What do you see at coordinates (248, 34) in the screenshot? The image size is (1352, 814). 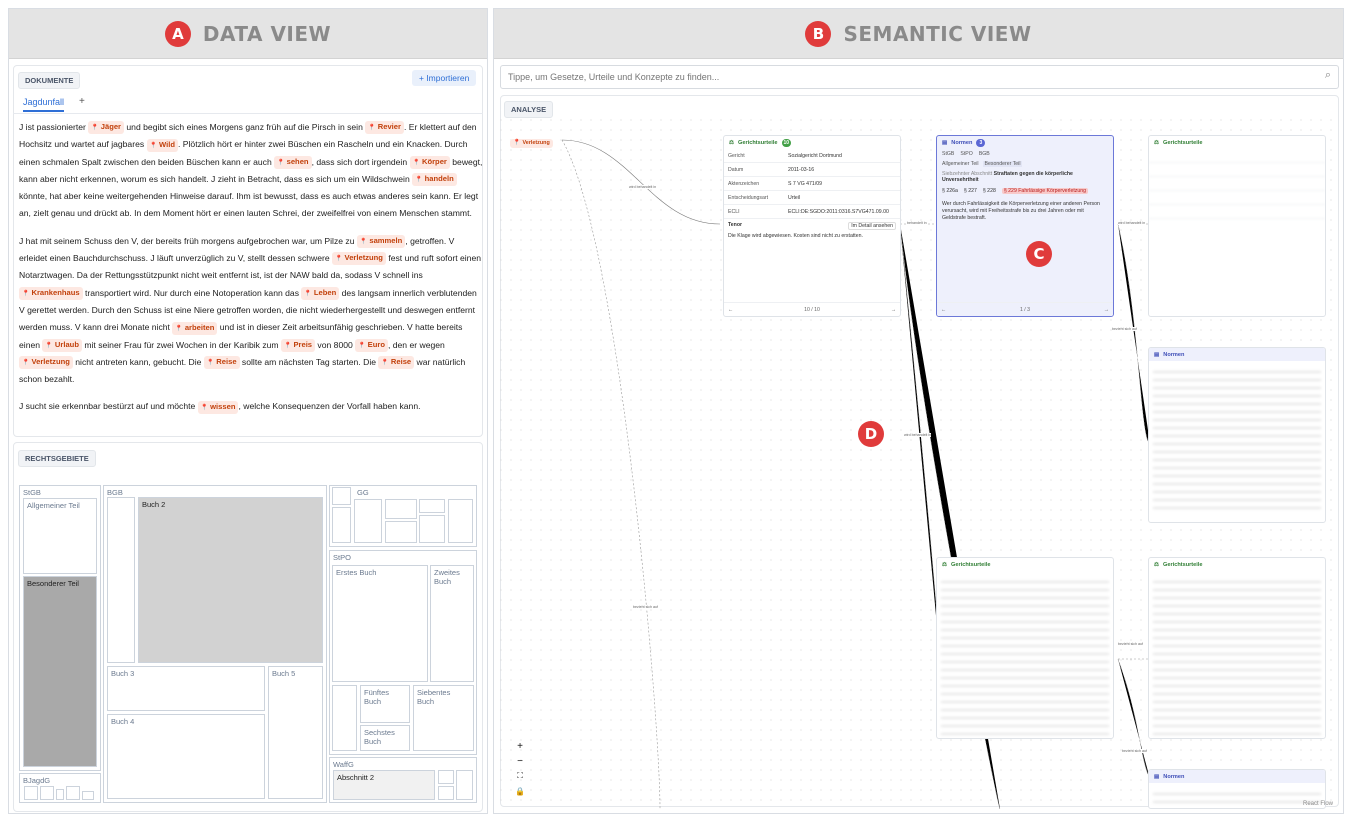 I see `data-view-header: A DATA VIEW` at bounding box center [248, 34].